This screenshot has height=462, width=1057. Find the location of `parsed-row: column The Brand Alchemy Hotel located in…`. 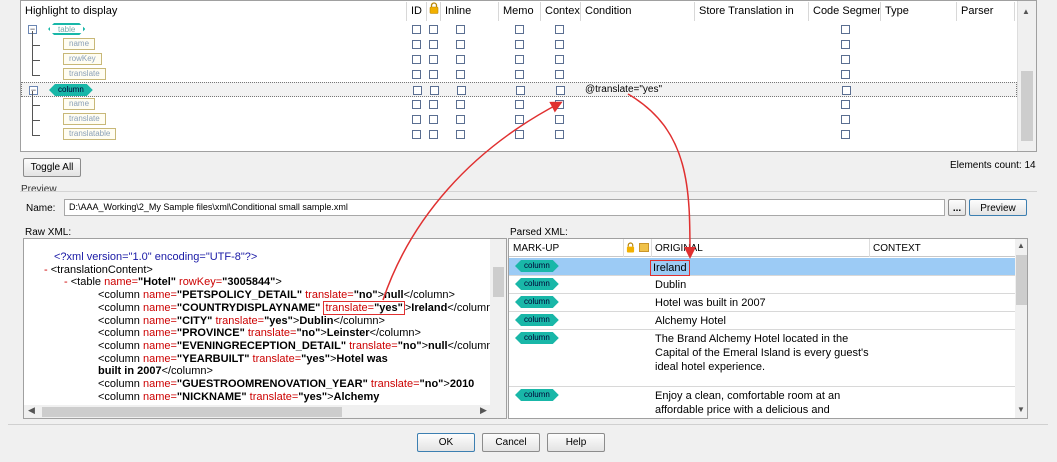

parsed-row: column The Brand Alchemy Hotel located in… is located at coordinates (762, 358).